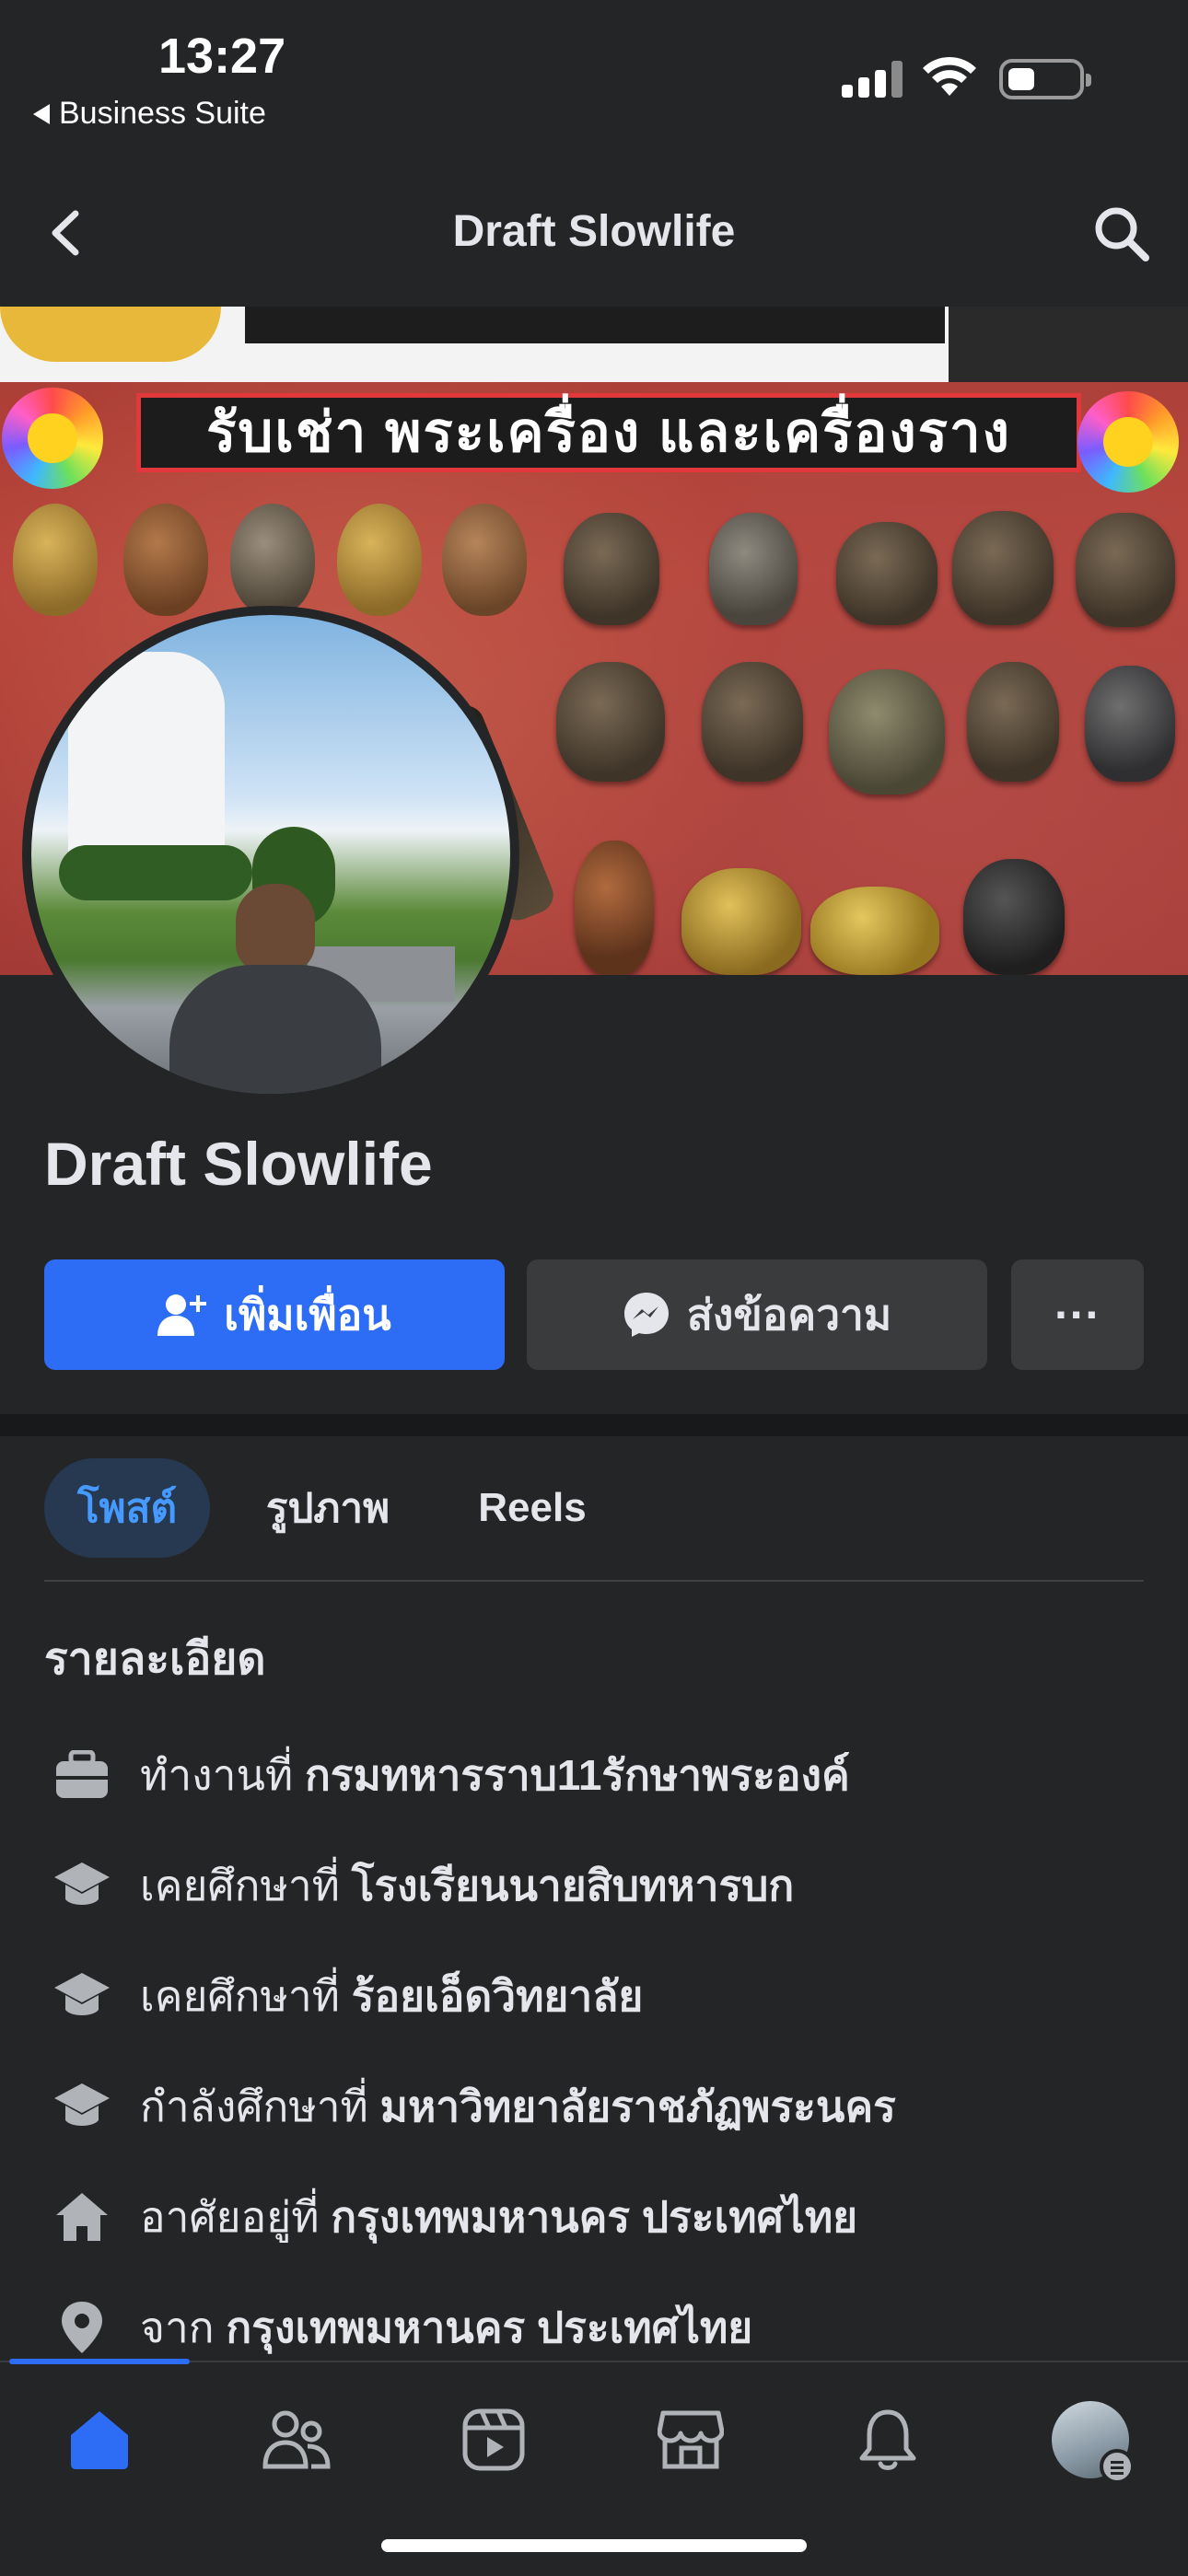  I want to click on home-indicator, so click(594, 2545).